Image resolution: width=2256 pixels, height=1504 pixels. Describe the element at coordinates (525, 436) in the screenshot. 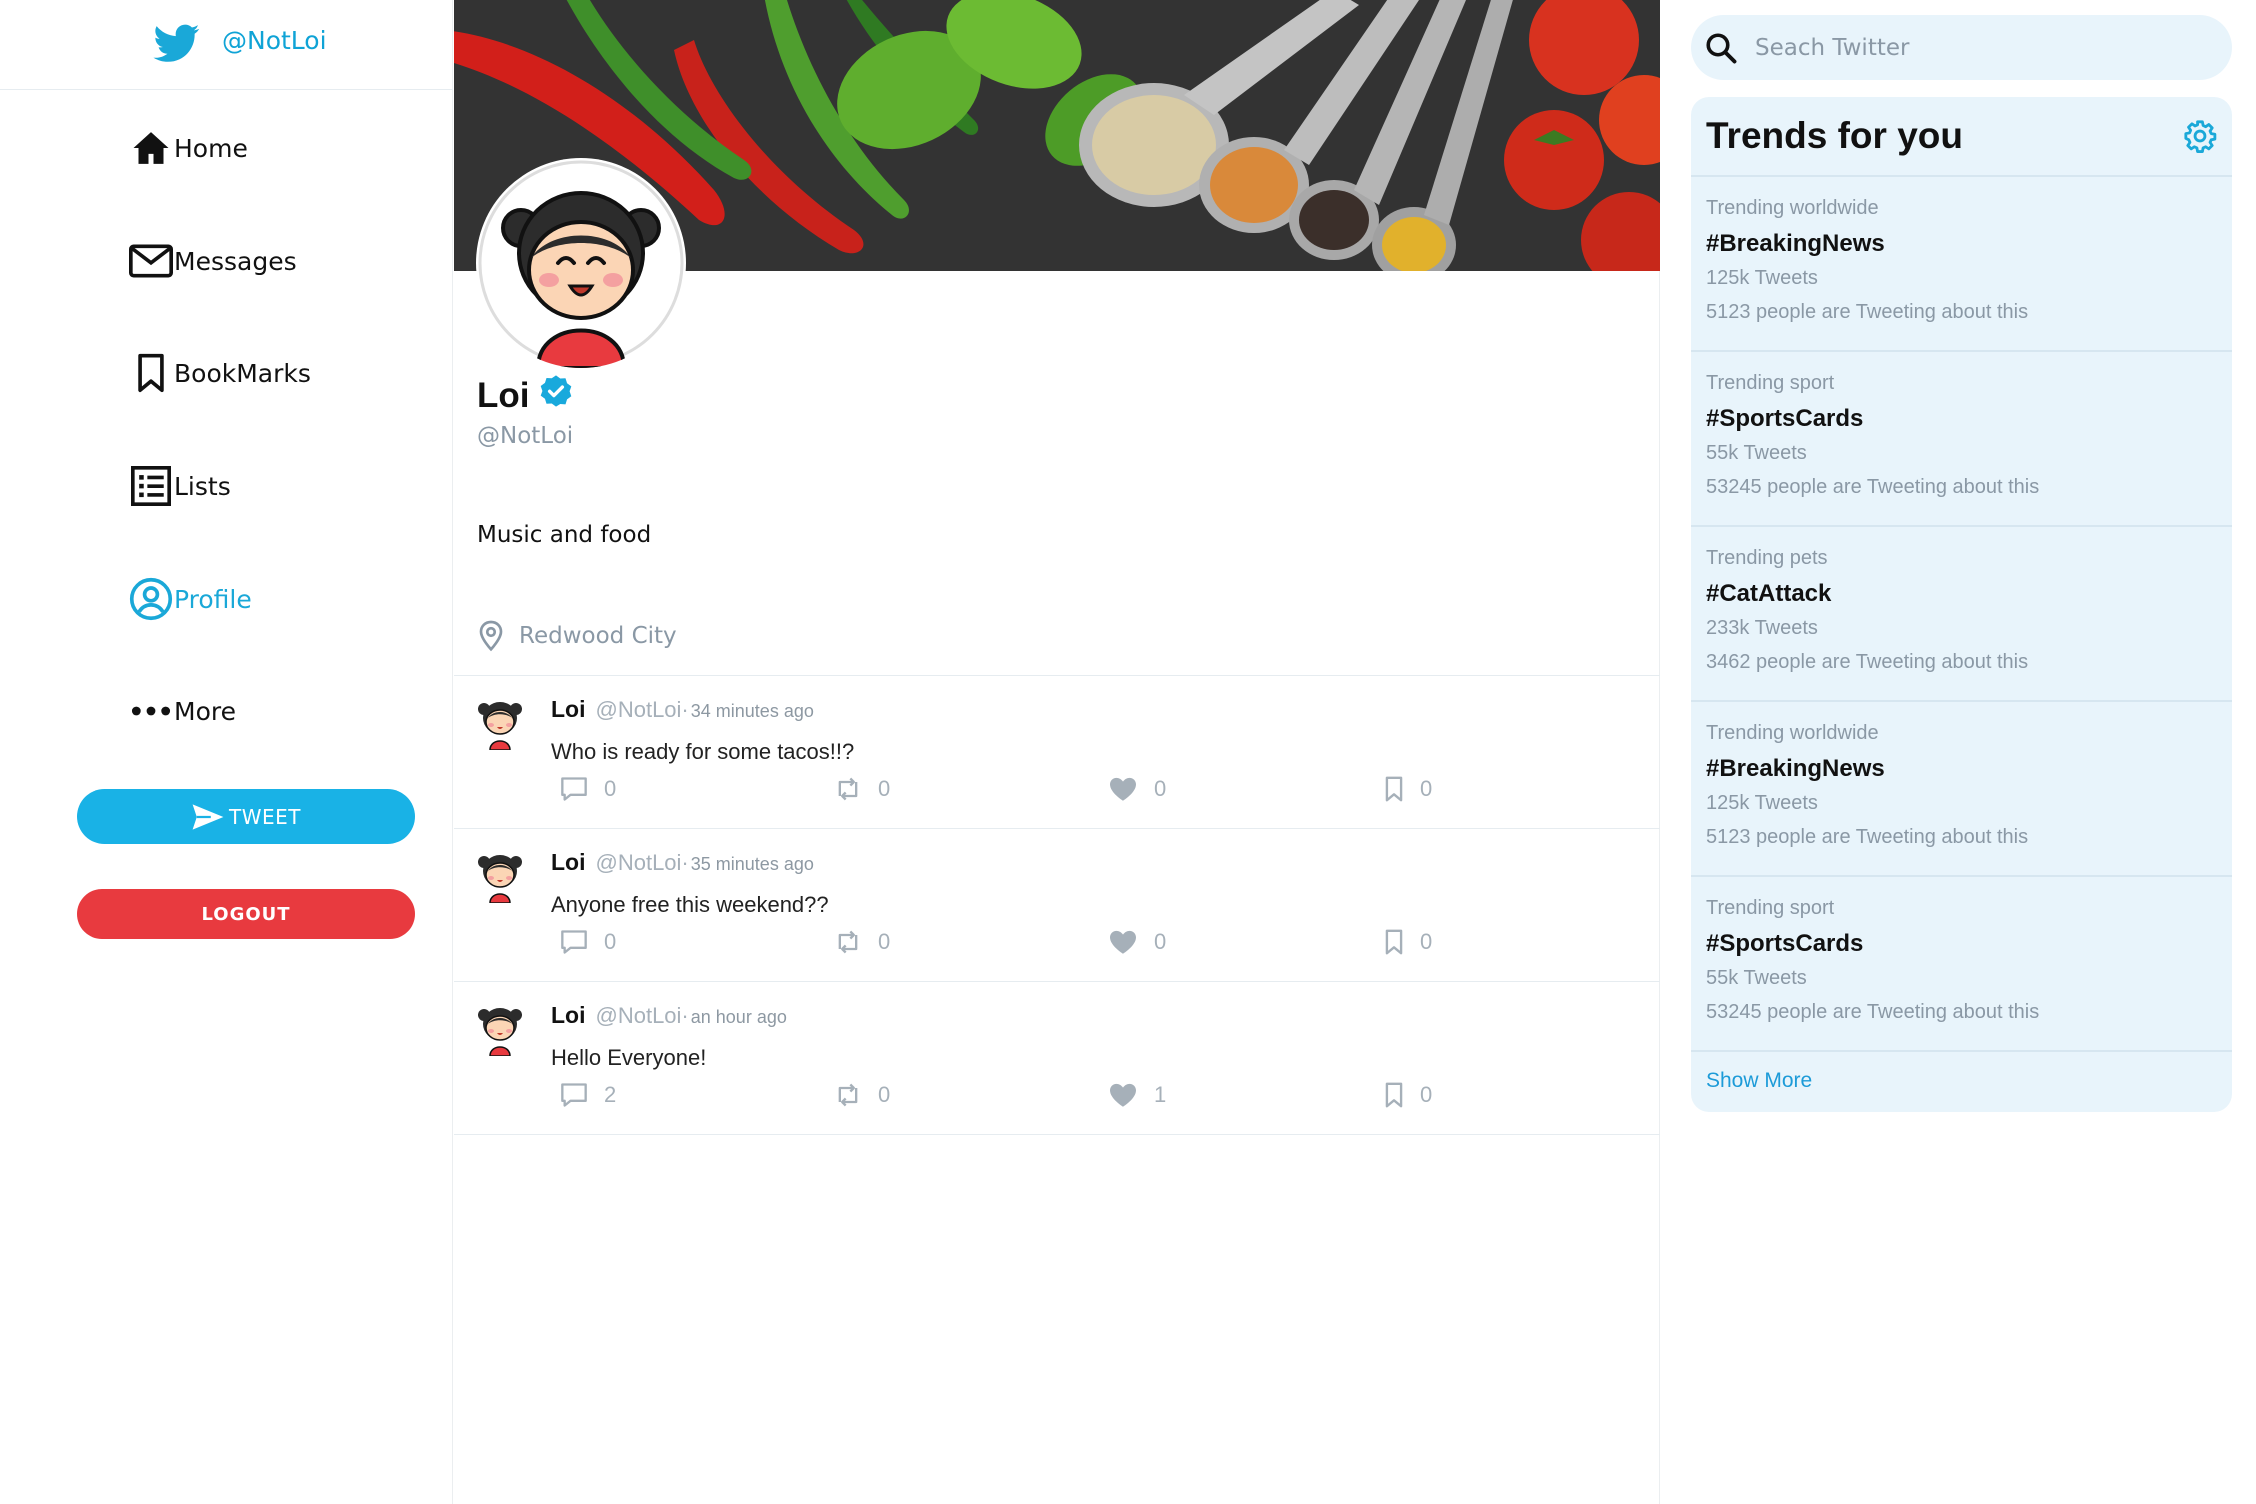

I see `profile-handle: @NotLoi` at that location.